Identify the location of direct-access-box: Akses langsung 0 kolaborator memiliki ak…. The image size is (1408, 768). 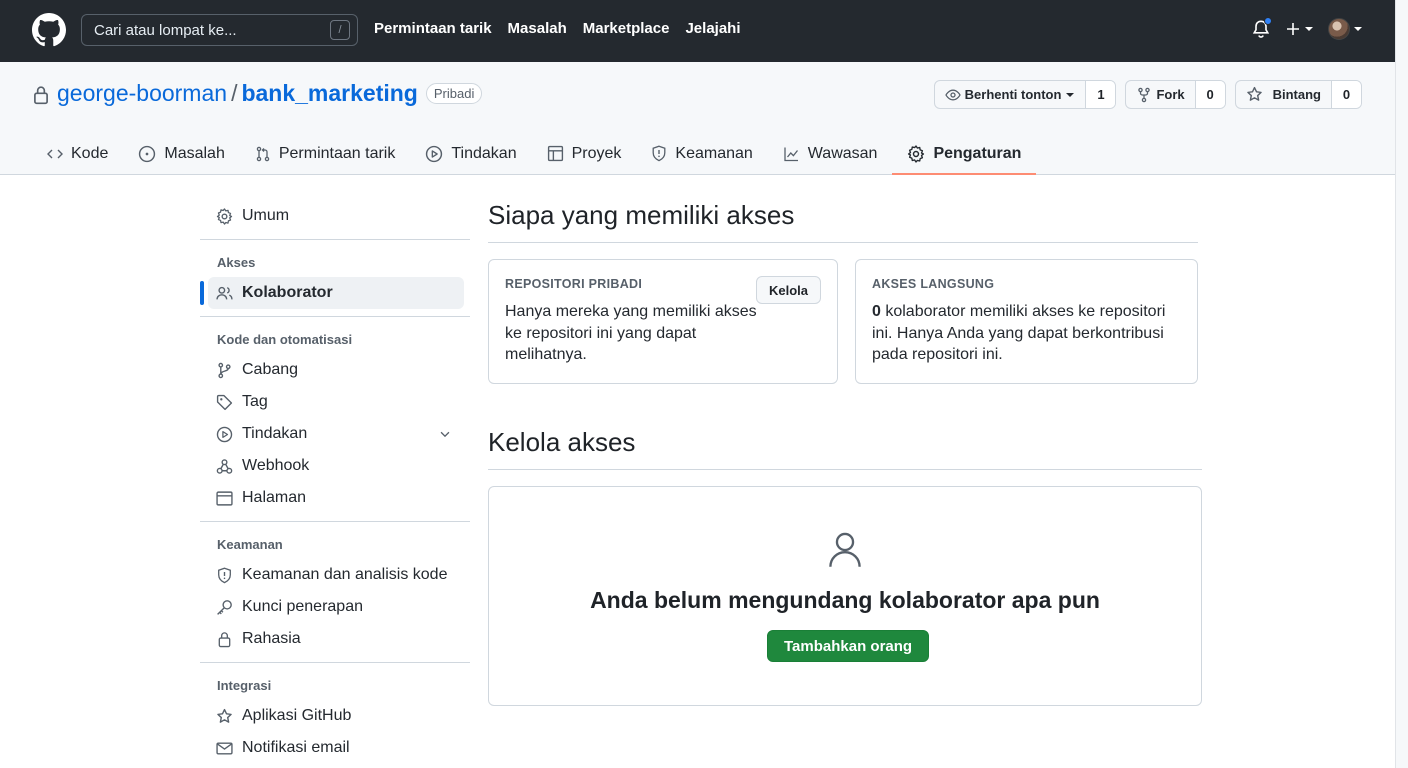
(1026, 321).